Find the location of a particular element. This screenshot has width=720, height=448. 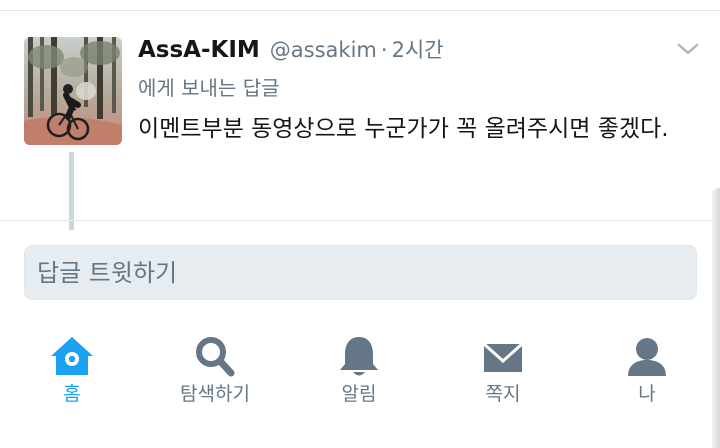

avatar-cyclist-image is located at coordinates (73, 91).